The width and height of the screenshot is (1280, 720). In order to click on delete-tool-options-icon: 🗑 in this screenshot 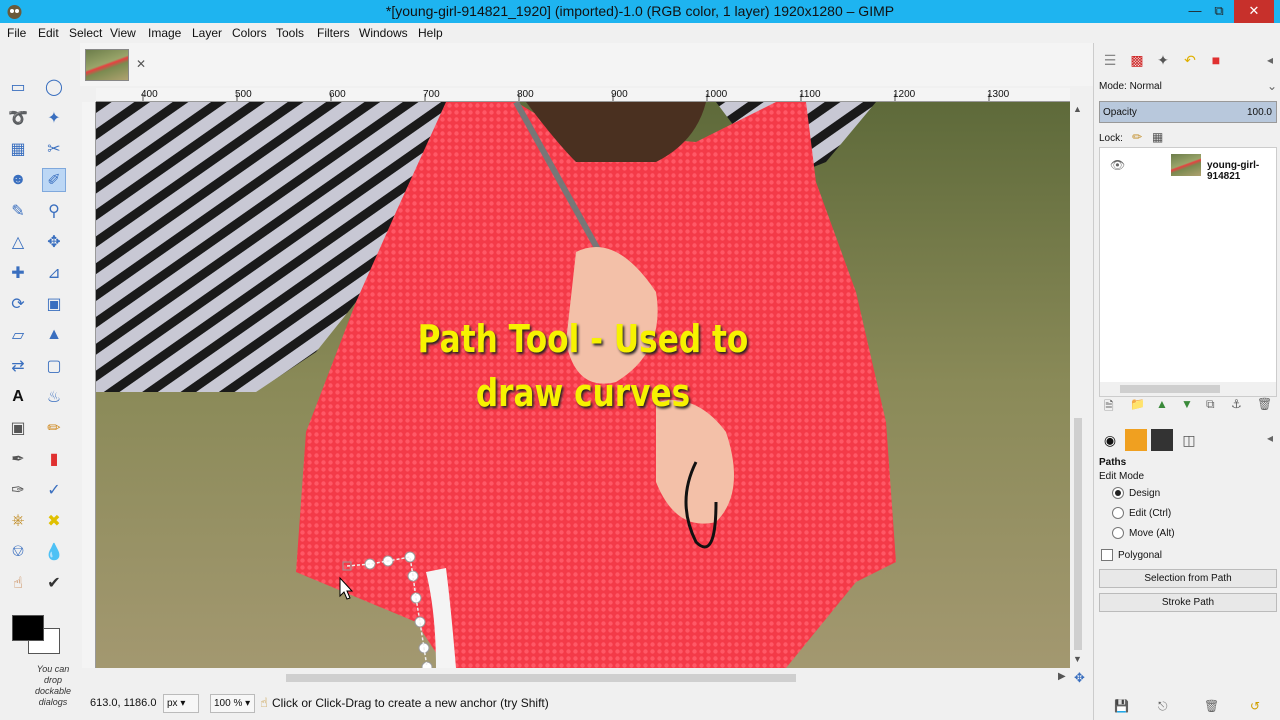, I will do `click(1211, 706)`.